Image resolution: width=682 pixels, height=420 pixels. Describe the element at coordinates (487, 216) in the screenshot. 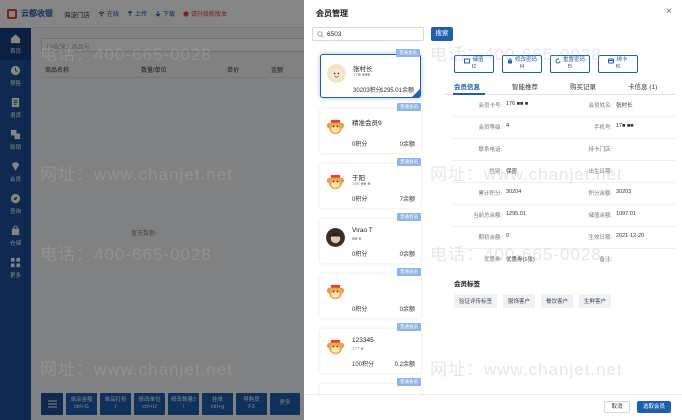

I see `info-label: 当前总余额:` at that location.